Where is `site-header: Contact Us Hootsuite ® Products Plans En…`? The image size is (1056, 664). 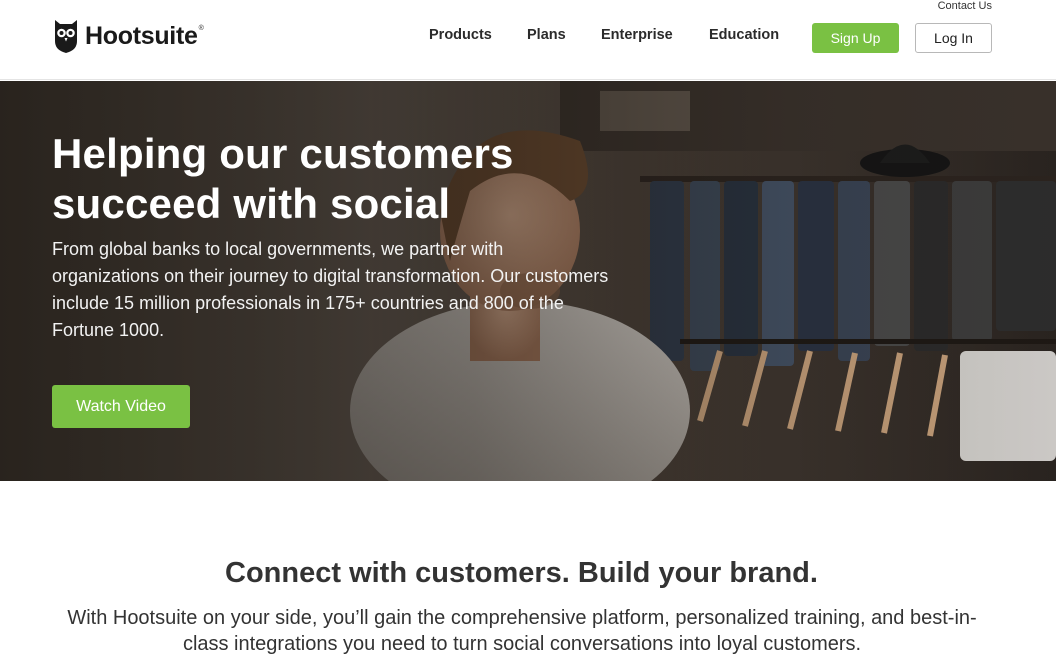
site-header: Contact Us Hootsuite ® Products Plans En… is located at coordinates (528, 40).